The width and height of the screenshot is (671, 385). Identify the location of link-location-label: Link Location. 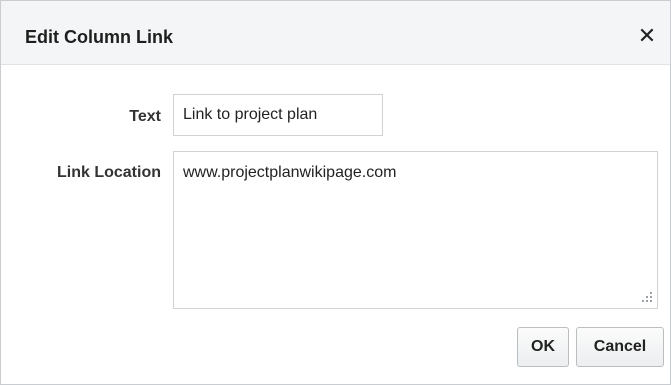
(109, 172).